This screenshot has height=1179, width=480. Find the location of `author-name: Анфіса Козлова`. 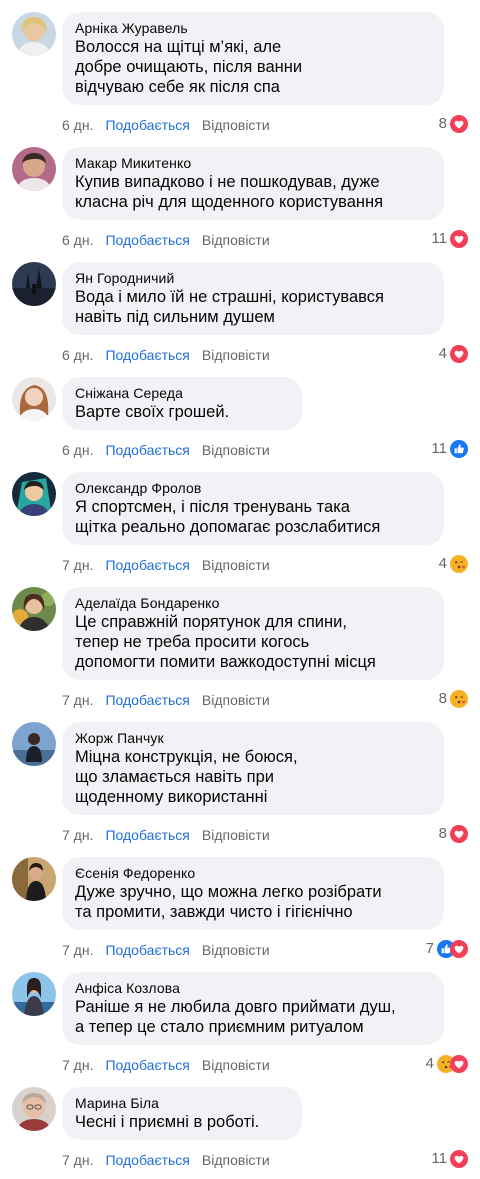

author-name: Анфіса Козлова is located at coordinates (253, 988).